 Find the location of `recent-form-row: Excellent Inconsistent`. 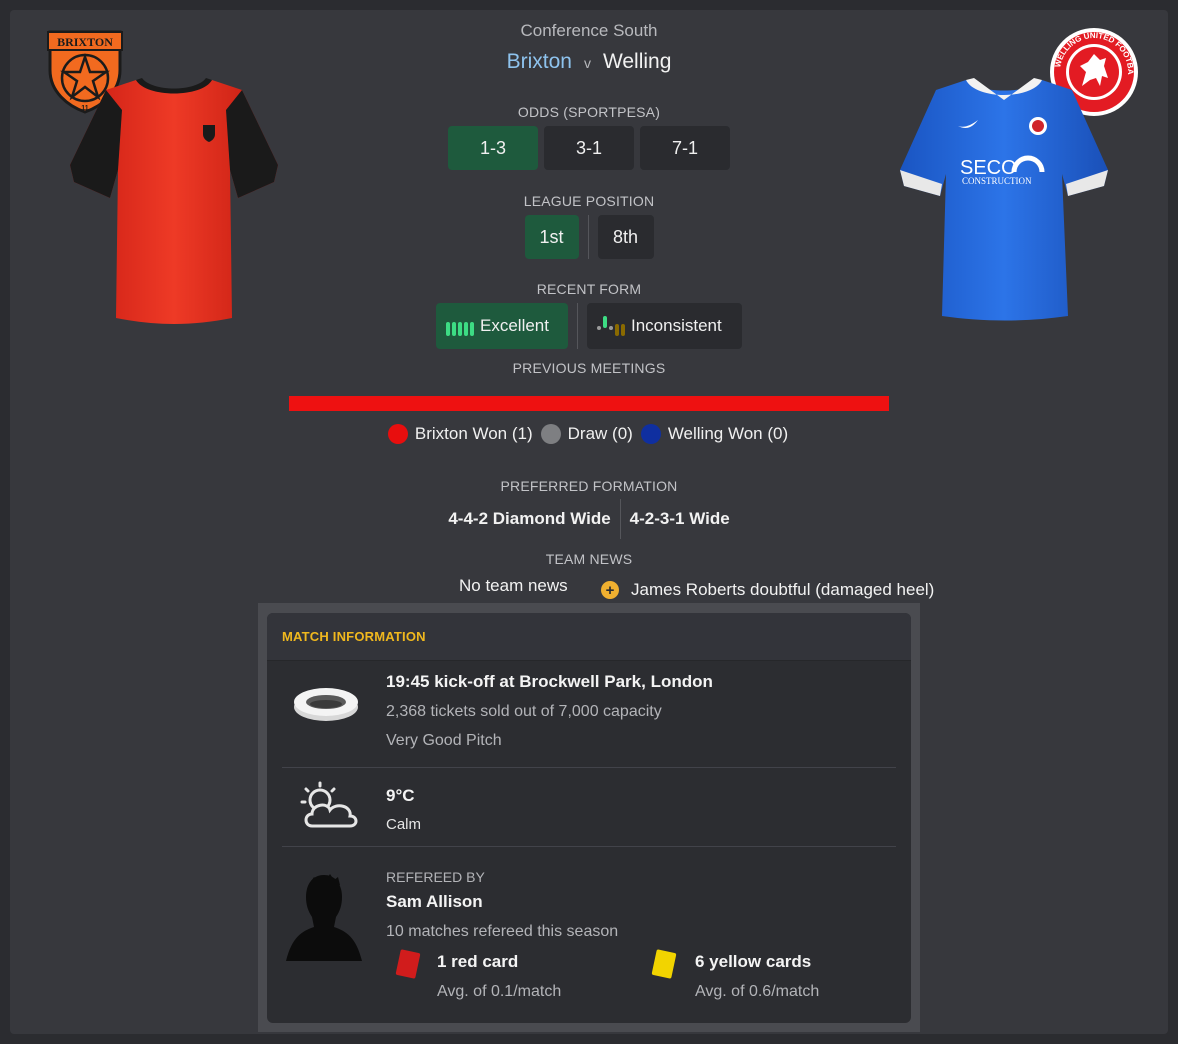

recent-form-row: Excellent Inconsistent is located at coordinates (589, 326).